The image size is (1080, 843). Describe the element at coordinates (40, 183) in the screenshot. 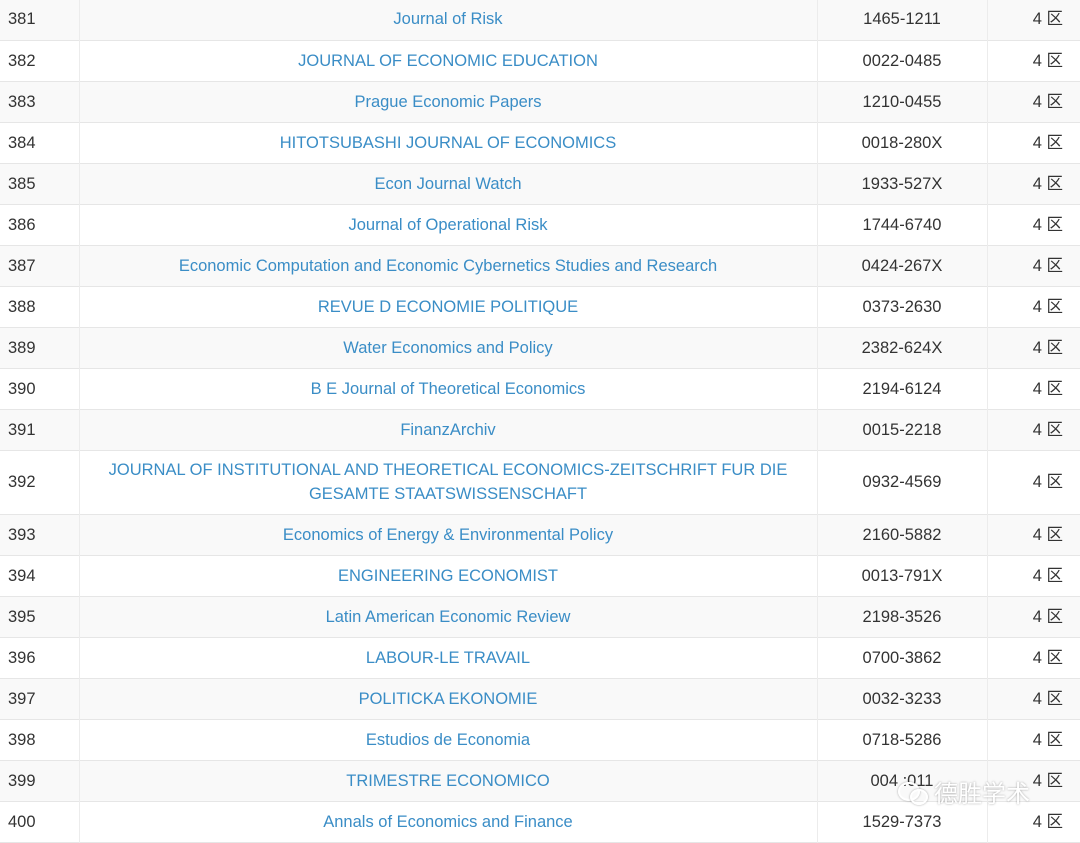

I see `row-index: 385` at that location.